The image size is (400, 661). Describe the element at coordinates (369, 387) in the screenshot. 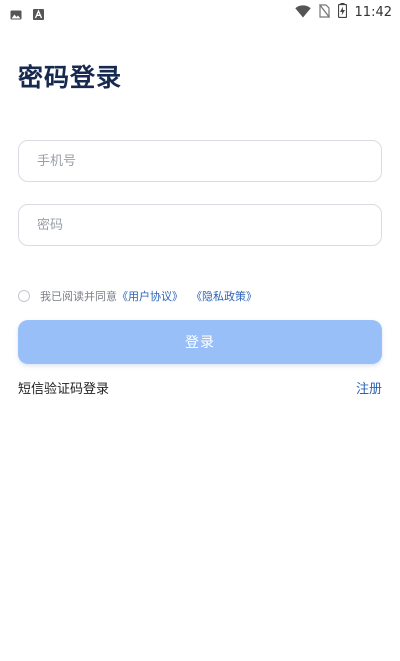

I see `register-link: 注册` at that location.